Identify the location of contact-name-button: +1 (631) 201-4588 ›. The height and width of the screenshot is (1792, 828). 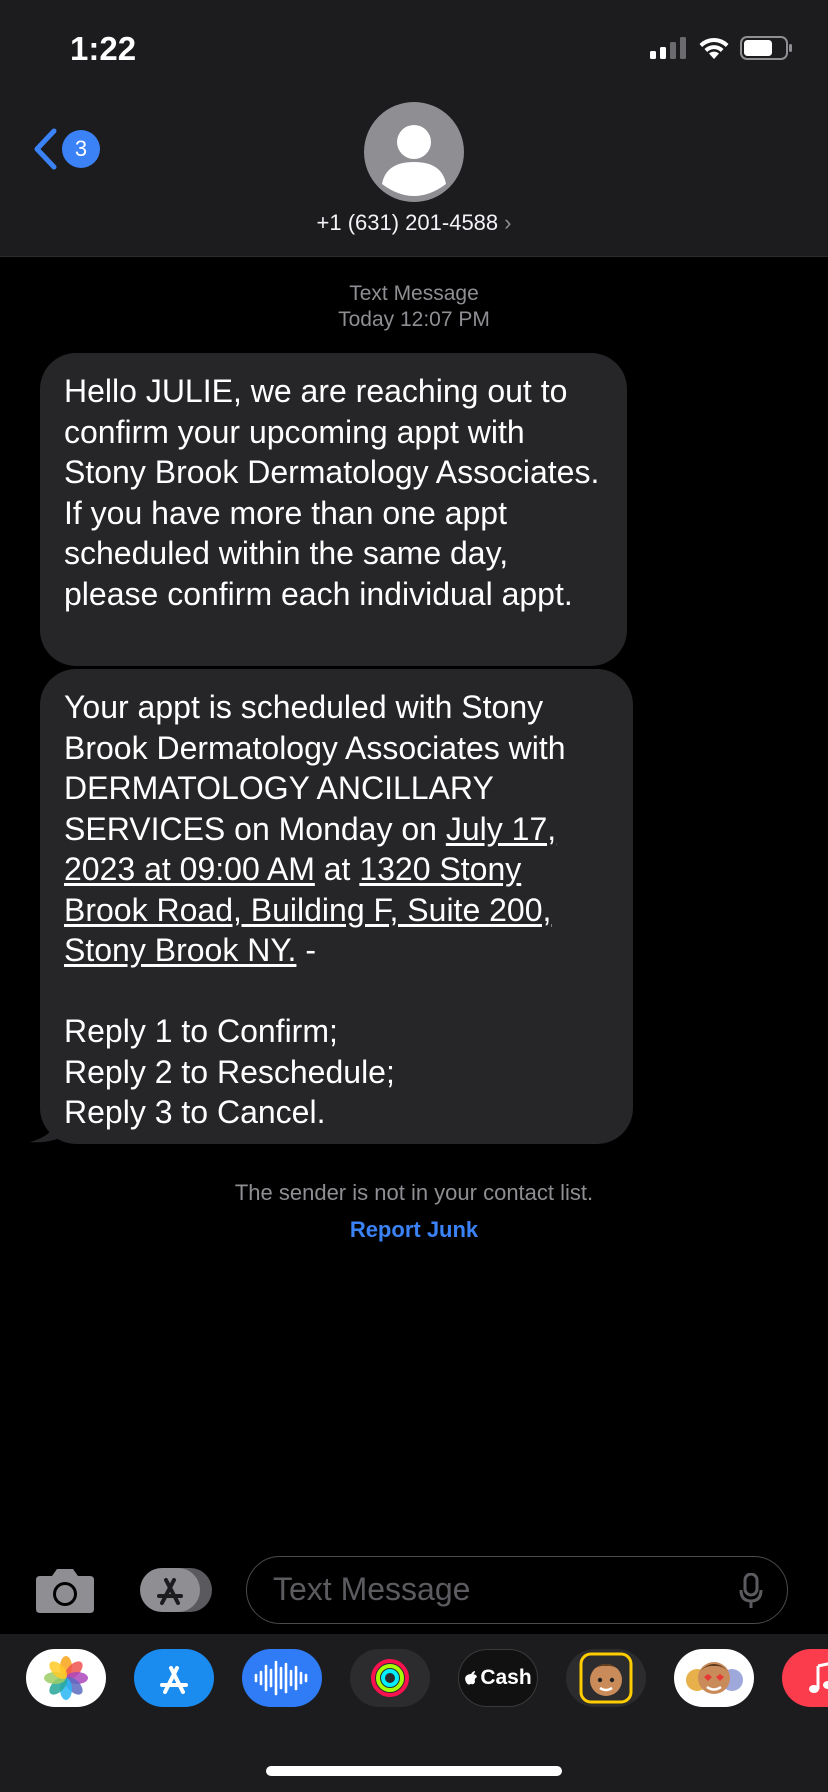
(414, 223).